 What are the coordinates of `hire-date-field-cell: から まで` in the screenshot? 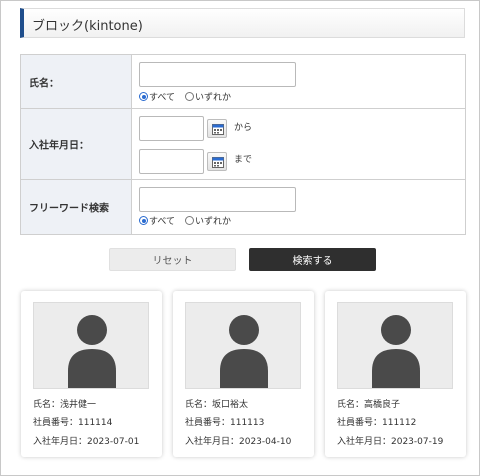 It's located at (299, 144).